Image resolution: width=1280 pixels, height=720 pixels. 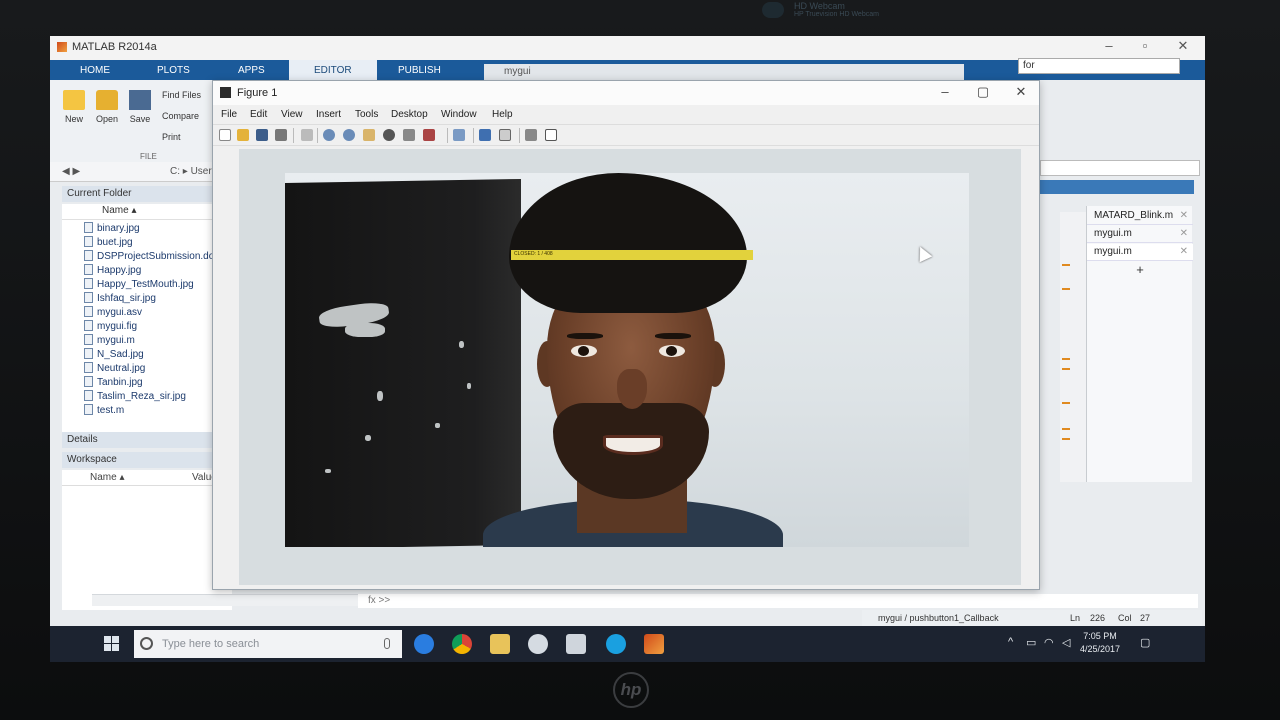 What do you see at coordinates (262, 135) in the screenshot?
I see `save-figure-icon` at bounding box center [262, 135].